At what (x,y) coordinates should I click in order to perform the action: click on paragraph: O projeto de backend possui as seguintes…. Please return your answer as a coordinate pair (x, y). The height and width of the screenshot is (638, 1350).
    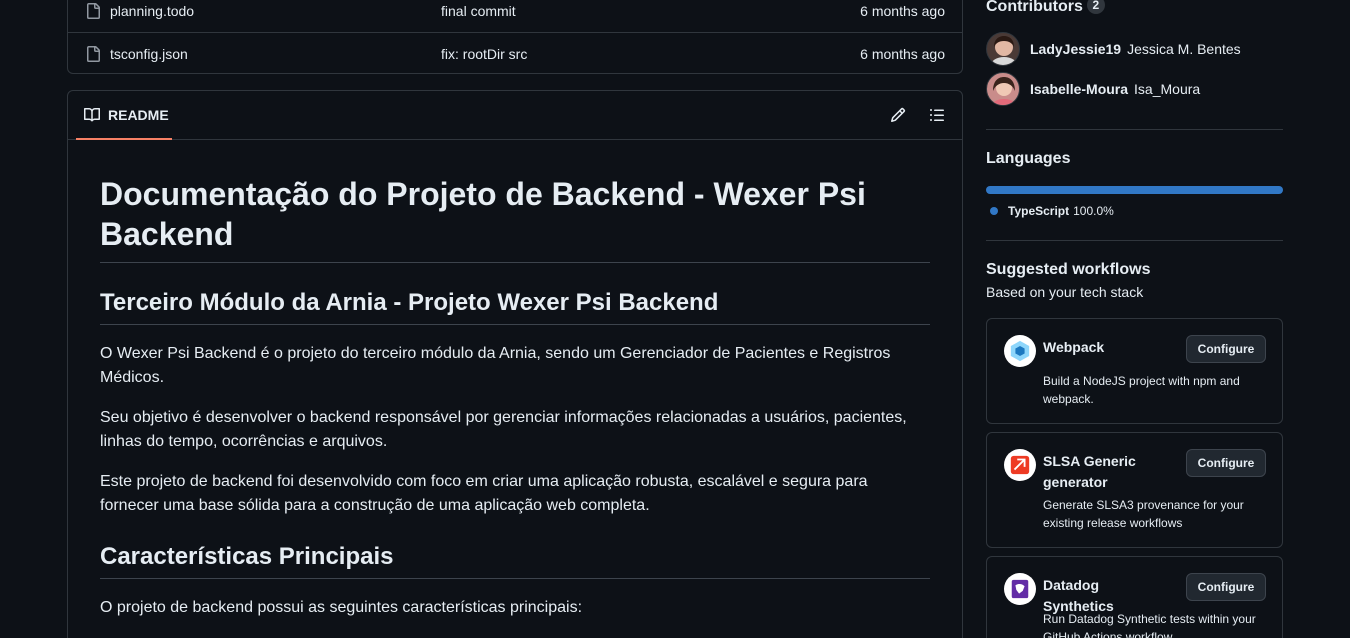
    Looking at the image, I should click on (341, 607).